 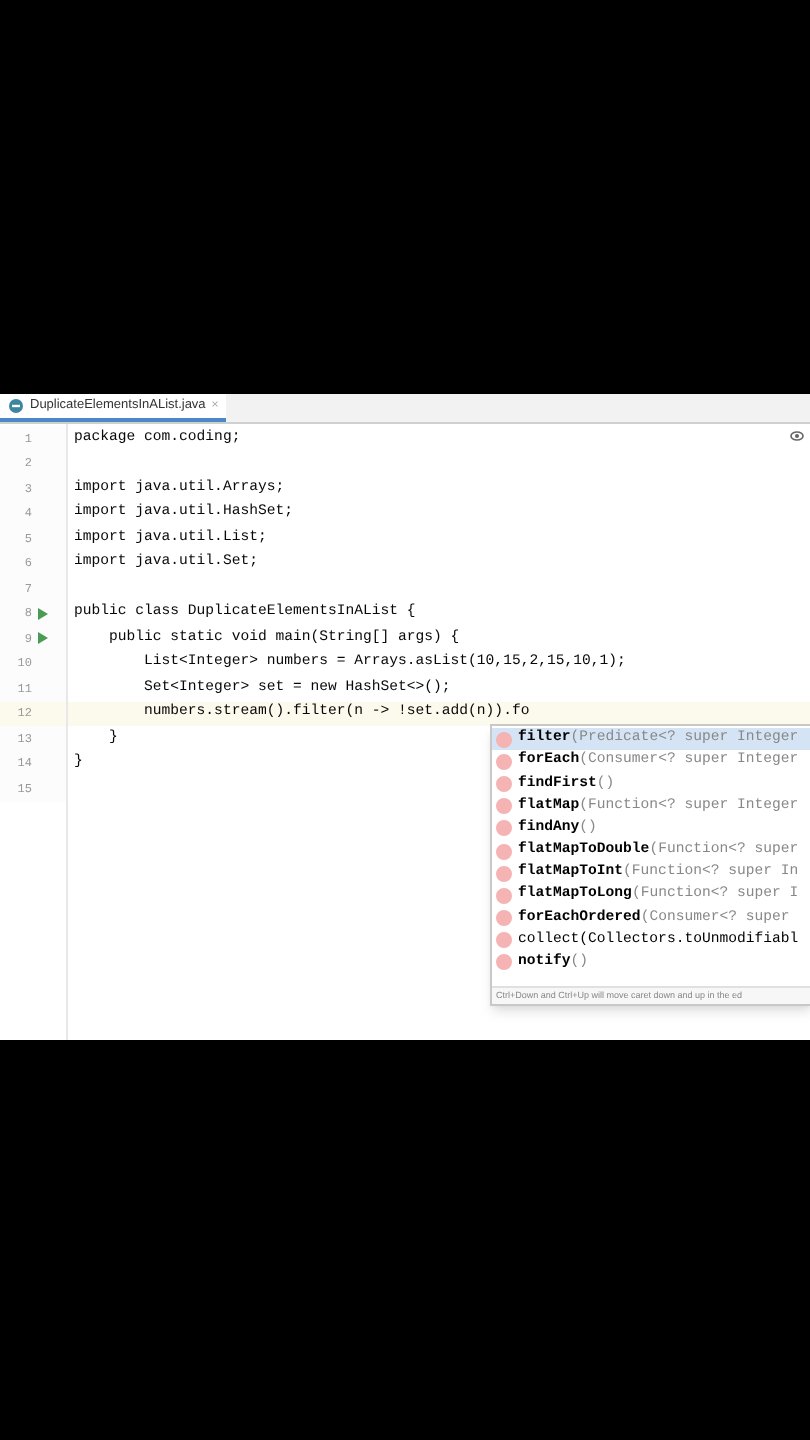 What do you see at coordinates (797, 436) in the screenshot?
I see `eye-icon` at bounding box center [797, 436].